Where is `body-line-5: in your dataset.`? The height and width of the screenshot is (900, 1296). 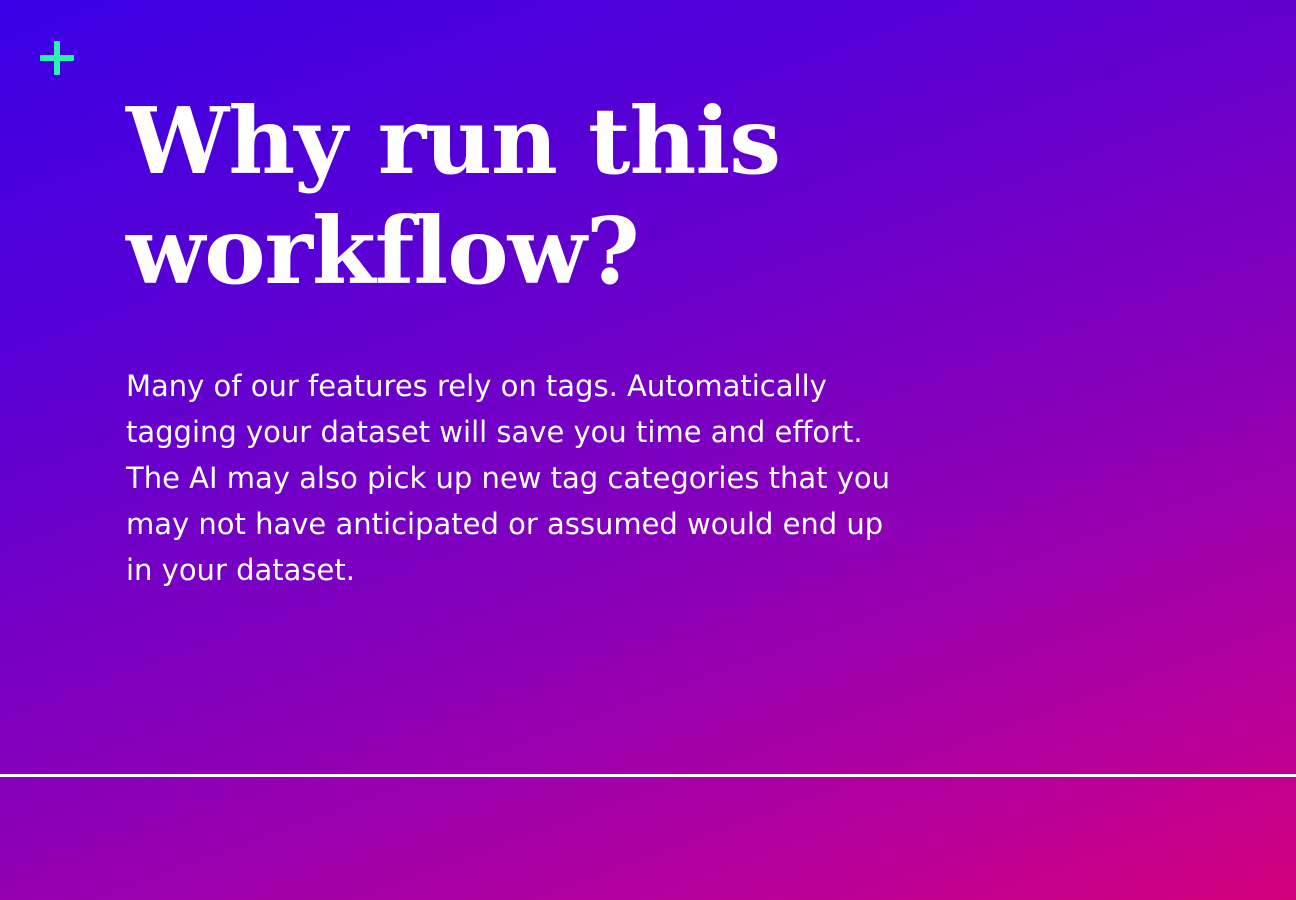 body-line-5: in your dataset. is located at coordinates (240, 570).